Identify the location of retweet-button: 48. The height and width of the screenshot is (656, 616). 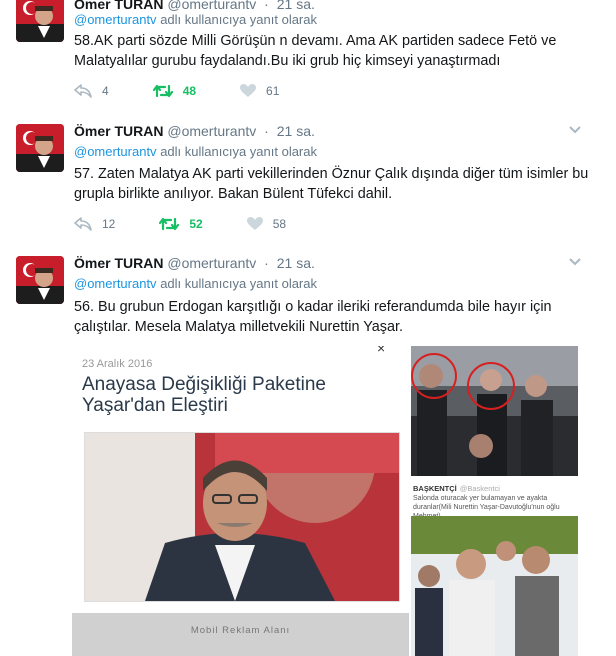
(174, 91).